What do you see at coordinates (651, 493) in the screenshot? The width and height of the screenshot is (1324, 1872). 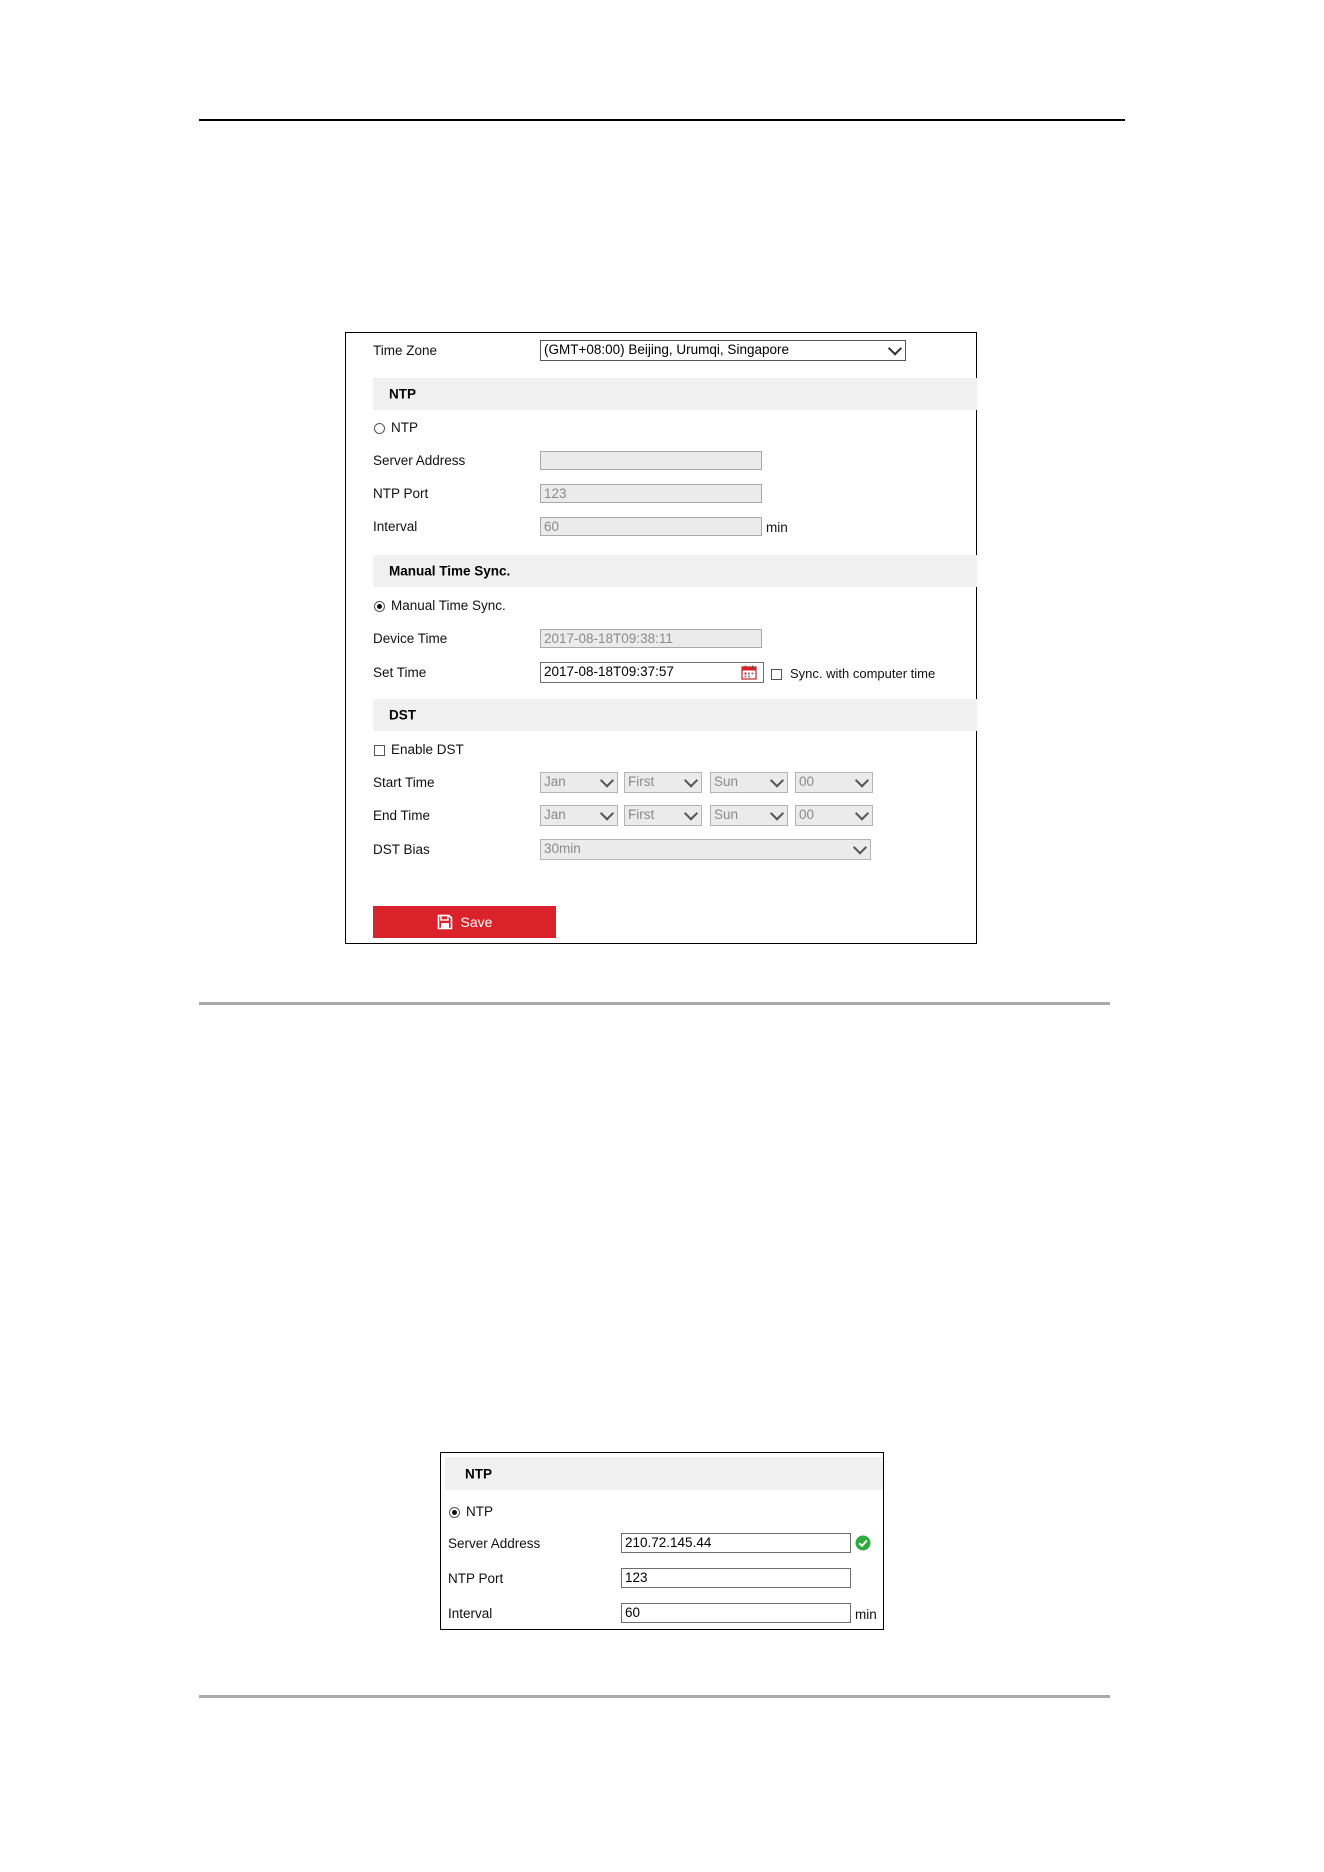 I see `ntp-port-input: 123` at bounding box center [651, 493].